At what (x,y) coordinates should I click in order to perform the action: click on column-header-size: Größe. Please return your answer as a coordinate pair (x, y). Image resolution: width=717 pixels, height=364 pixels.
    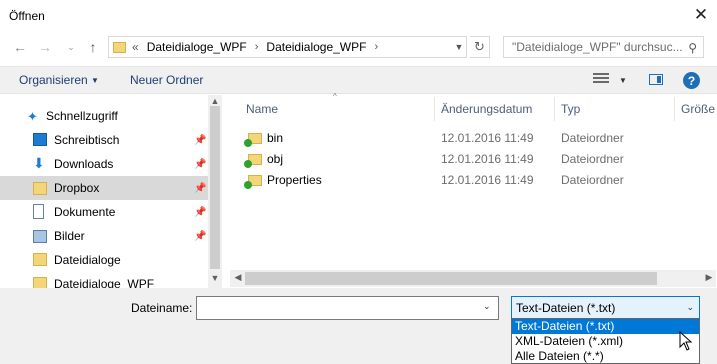
    Looking at the image, I should click on (698, 109).